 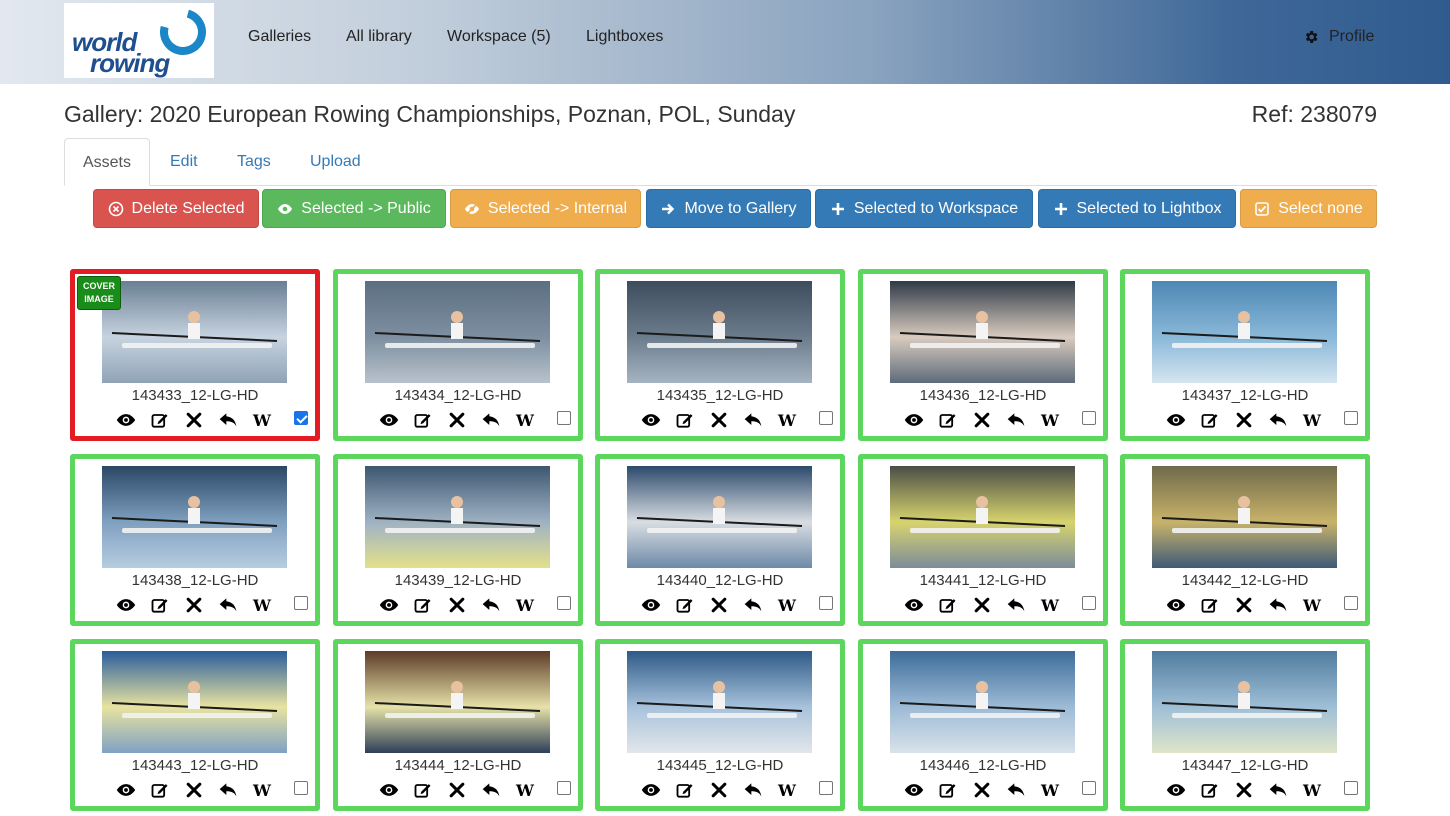 What do you see at coordinates (624, 37) in the screenshot?
I see `nav-lightboxes: Lightboxes` at bounding box center [624, 37].